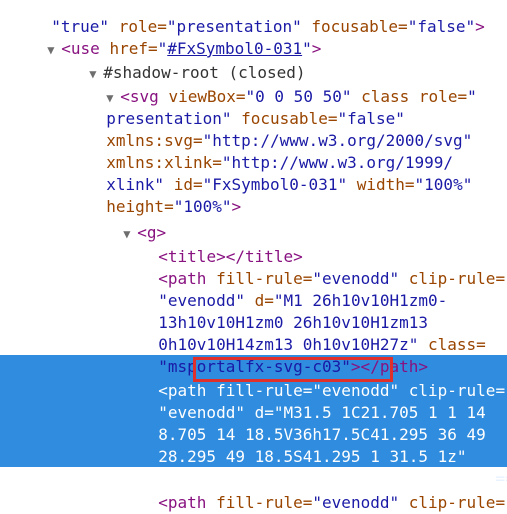 Image resolution: width=507 pixels, height=514 pixels. Describe the element at coordinates (163, 502) in the screenshot. I see `tag-bracket: <` at that location.